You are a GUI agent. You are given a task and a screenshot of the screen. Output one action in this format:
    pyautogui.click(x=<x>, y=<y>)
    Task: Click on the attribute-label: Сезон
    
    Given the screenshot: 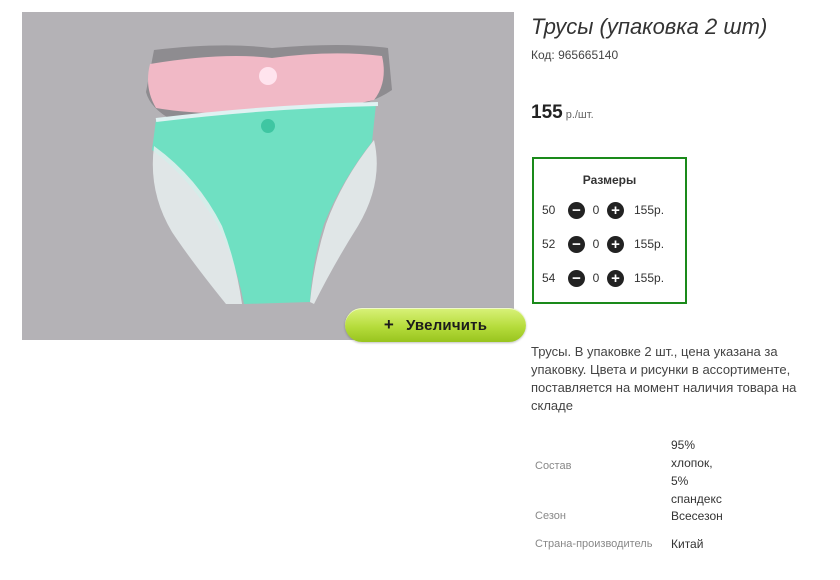 What is the action you would take?
    pyautogui.click(x=550, y=516)
    